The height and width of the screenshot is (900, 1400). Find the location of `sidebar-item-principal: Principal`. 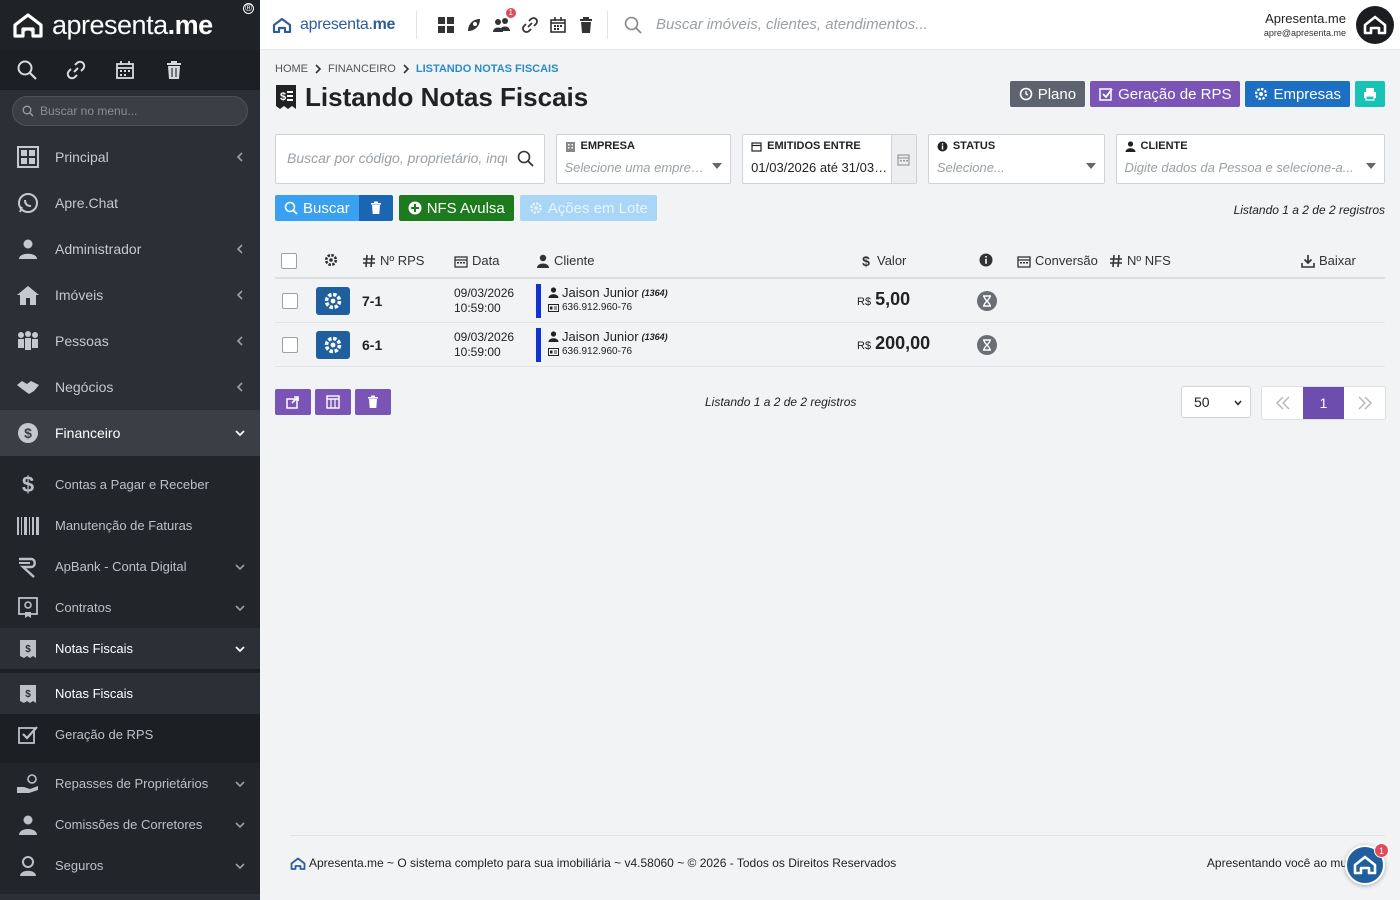

sidebar-item-principal: Principal is located at coordinates (130, 157).